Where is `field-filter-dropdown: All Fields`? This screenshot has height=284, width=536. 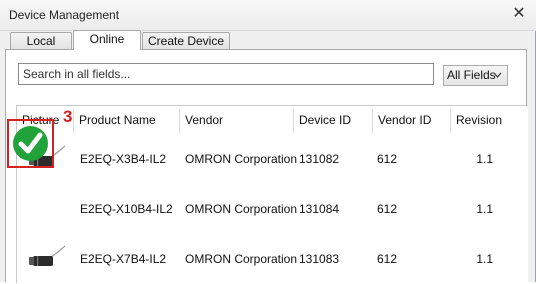
field-filter-dropdown: All Fields is located at coordinates (475, 75).